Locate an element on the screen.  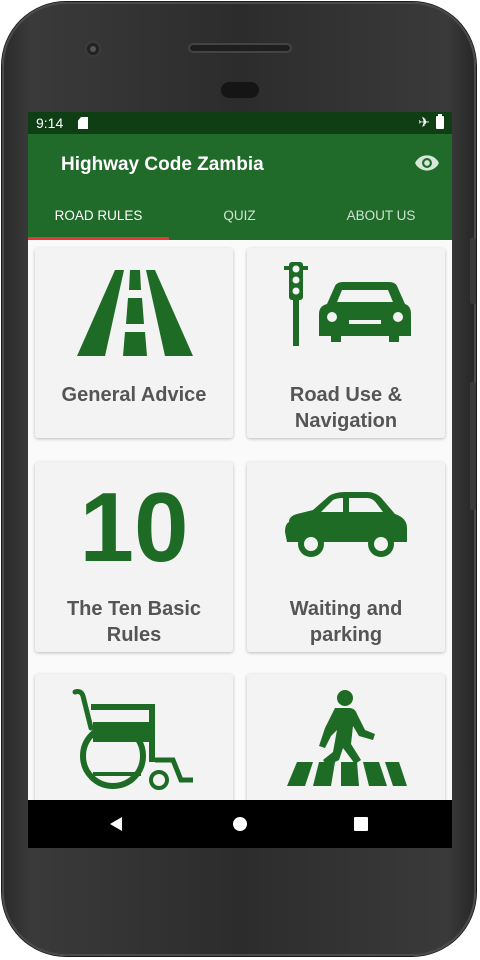
card-wheelchair is located at coordinates (134, 737).